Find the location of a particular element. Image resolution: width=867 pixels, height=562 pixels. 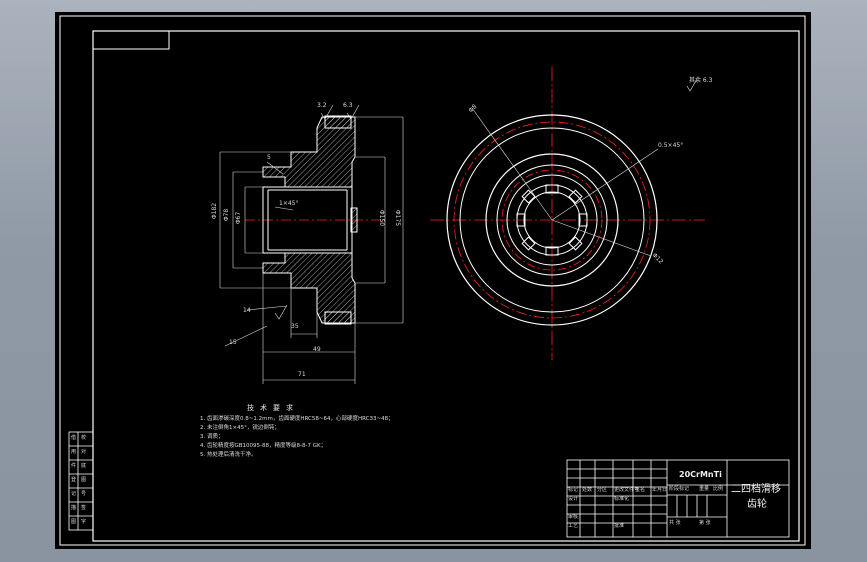

strip-label-11: 图 is located at coordinates (84, 480).